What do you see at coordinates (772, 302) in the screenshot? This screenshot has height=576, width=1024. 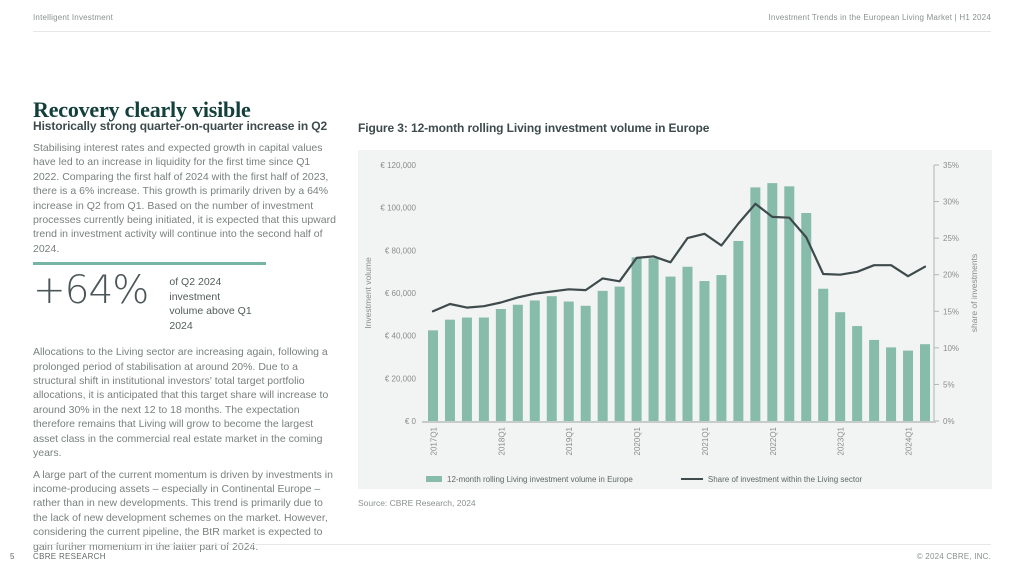 I see `bar-2022Q1` at bounding box center [772, 302].